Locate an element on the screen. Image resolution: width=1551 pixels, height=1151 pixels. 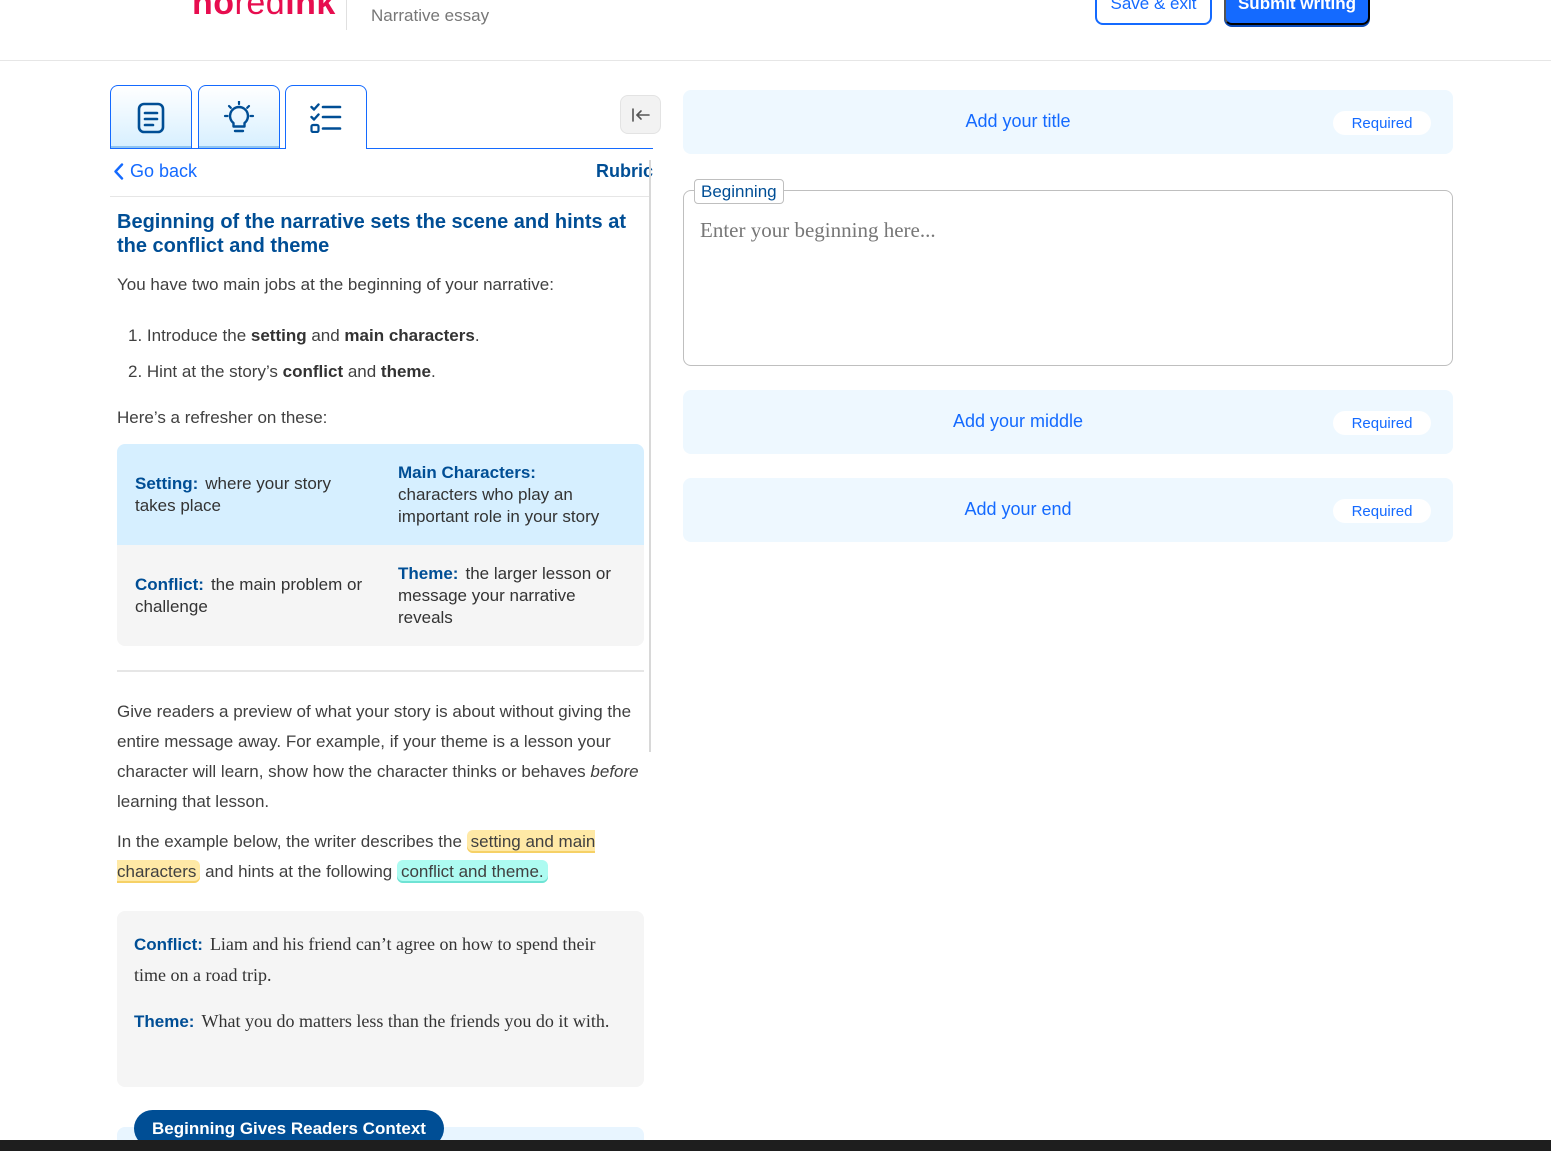
noredink-logo: noredink is located at coordinates (264, 10).